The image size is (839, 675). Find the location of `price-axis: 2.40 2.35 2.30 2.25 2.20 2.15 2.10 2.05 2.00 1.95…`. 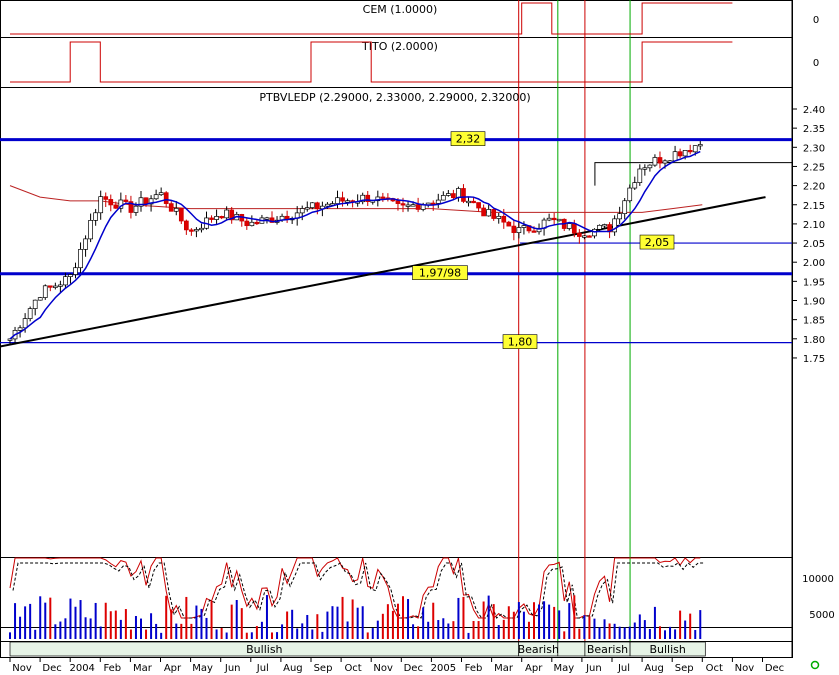

price-axis: 2.40 2.35 2.30 2.25 2.20 2.15 2.10 2.05 2.00 1.95… is located at coordinates (808, 235).